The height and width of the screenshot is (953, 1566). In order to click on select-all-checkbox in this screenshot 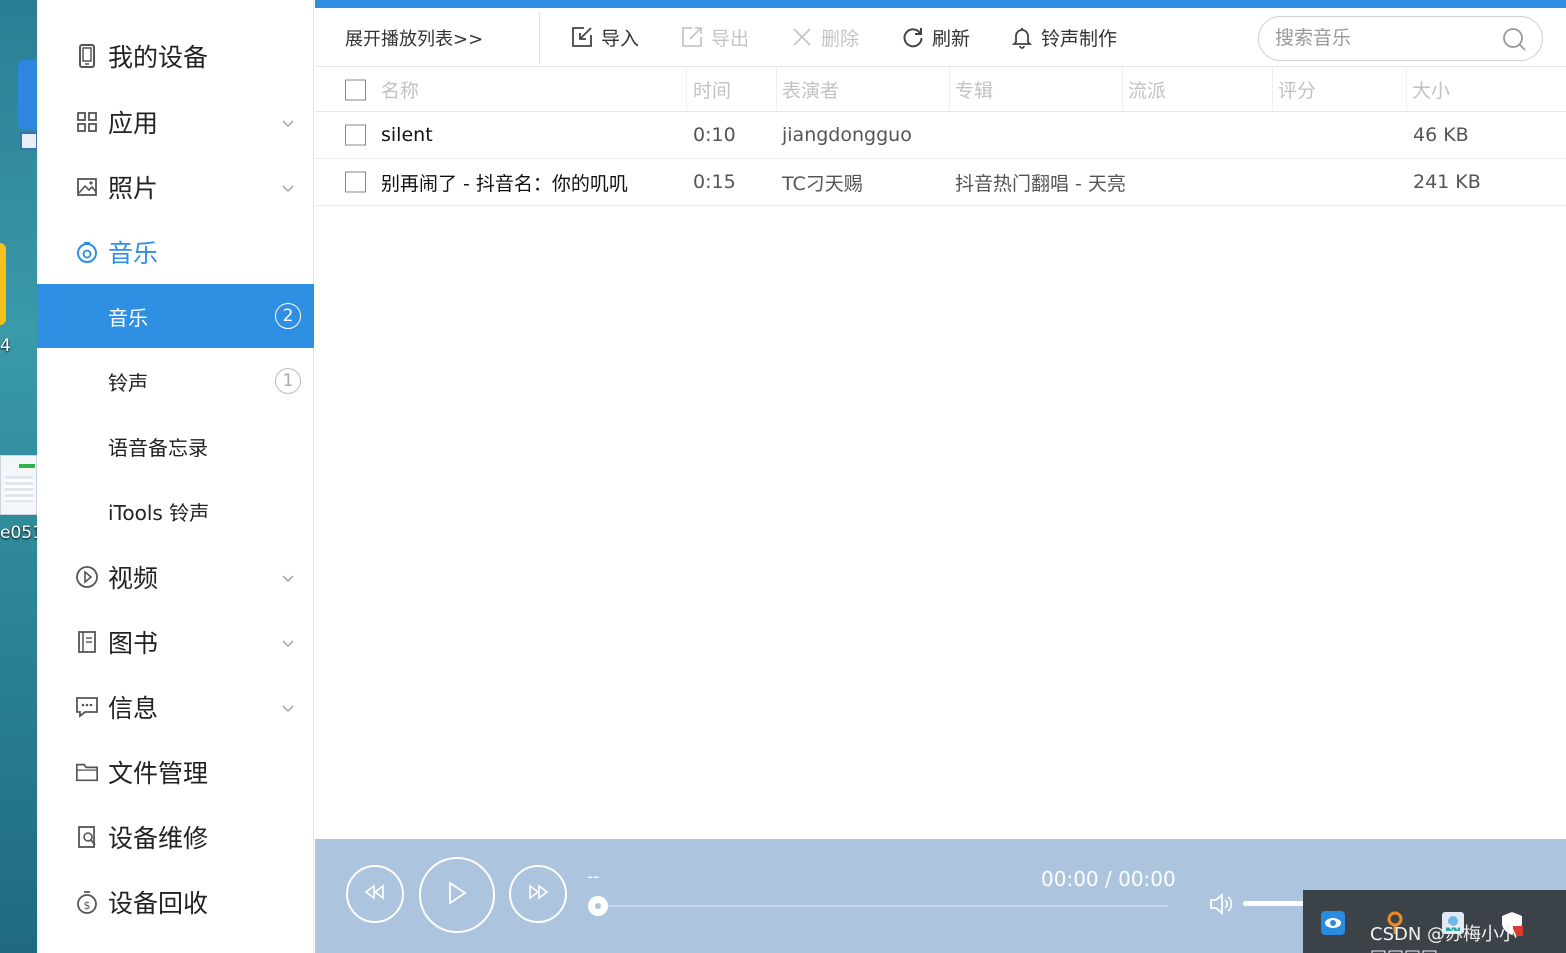, I will do `click(355, 89)`.